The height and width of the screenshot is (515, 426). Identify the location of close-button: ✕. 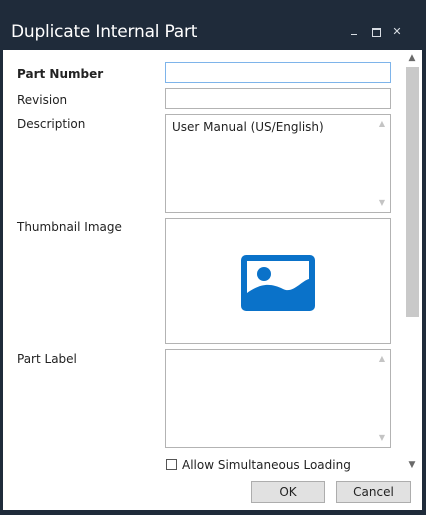
(397, 32).